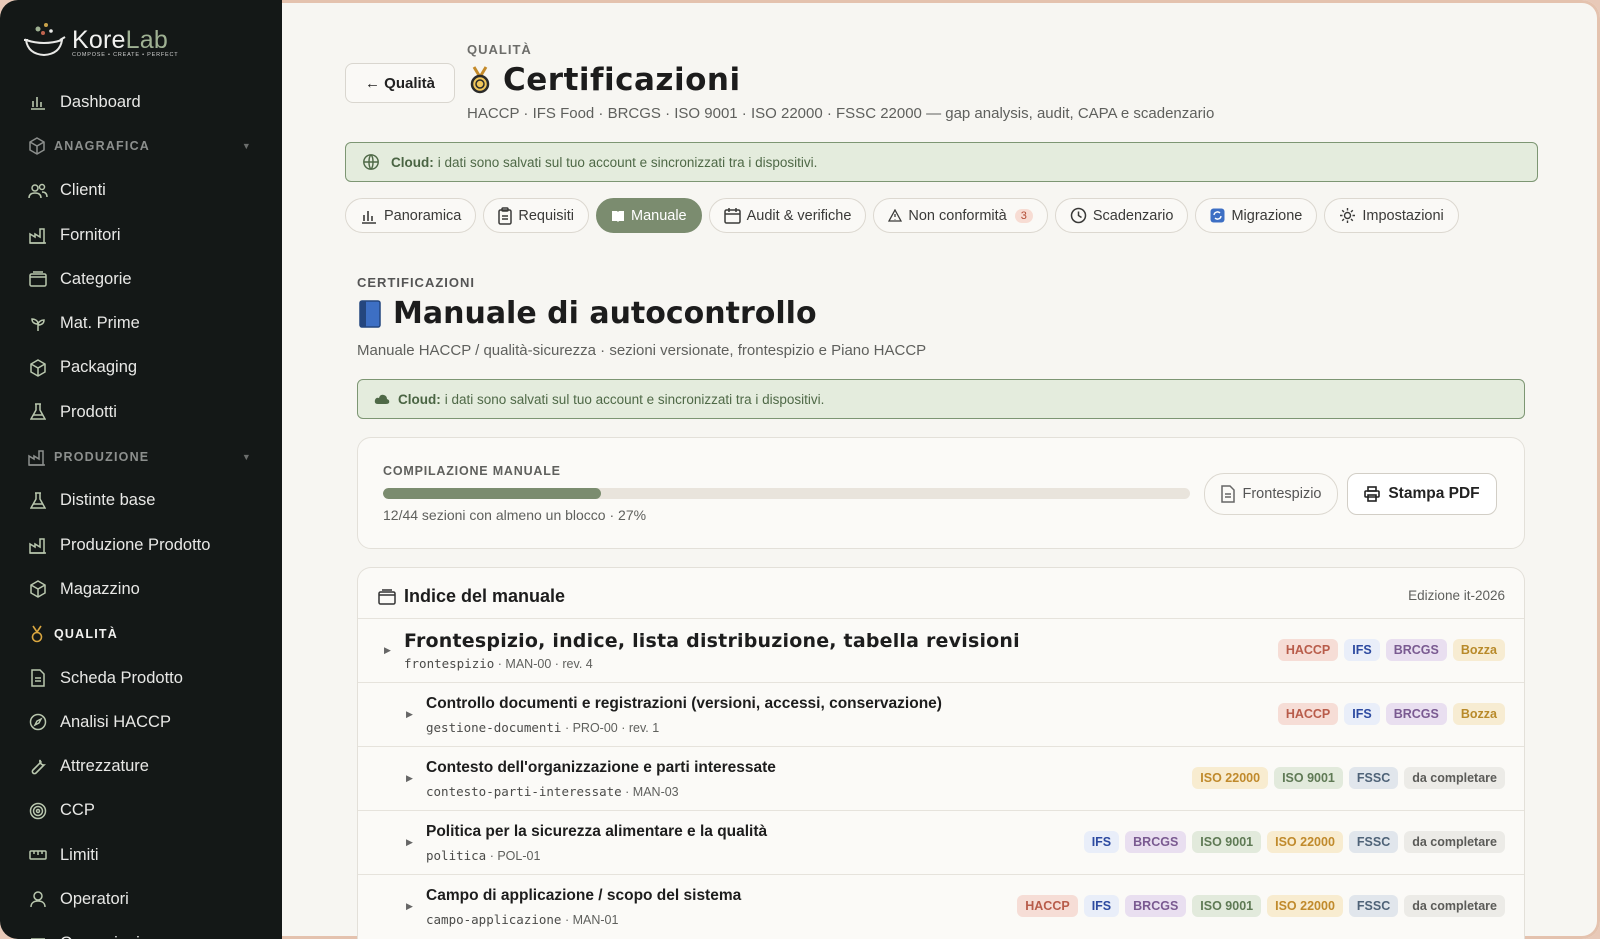 The height and width of the screenshot is (939, 1600). I want to click on sidebar-section-qualita: QUALITÀ, so click(141, 634).